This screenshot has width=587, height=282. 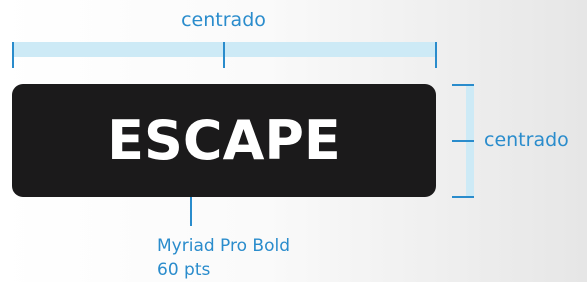 What do you see at coordinates (224, 55) in the screenshot?
I see `horizontal-guide-center-tick` at bounding box center [224, 55].